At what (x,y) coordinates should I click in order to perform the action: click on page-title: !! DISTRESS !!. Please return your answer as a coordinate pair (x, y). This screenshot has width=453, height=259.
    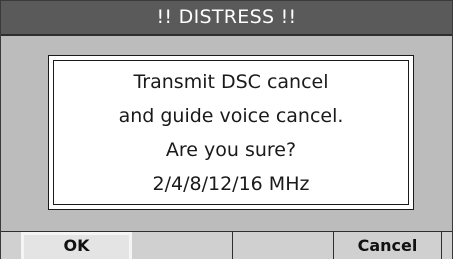
    Looking at the image, I should click on (226, 17).